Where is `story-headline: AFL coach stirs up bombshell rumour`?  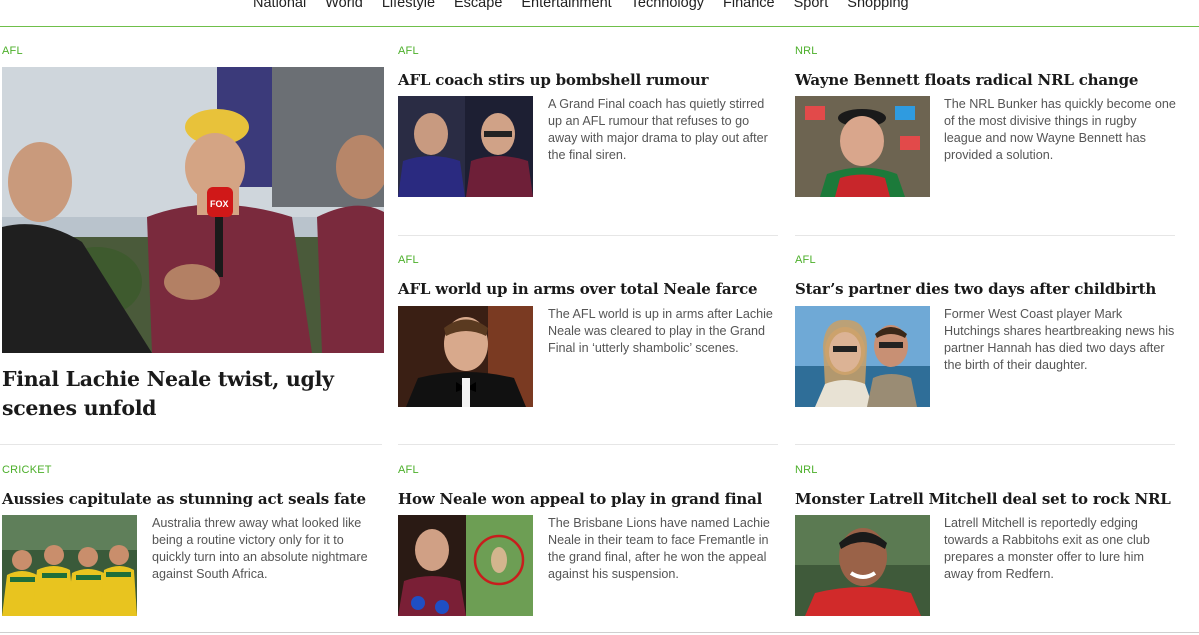
story-headline: AFL coach stirs up bombshell rumour is located at coordinates (553, 80).